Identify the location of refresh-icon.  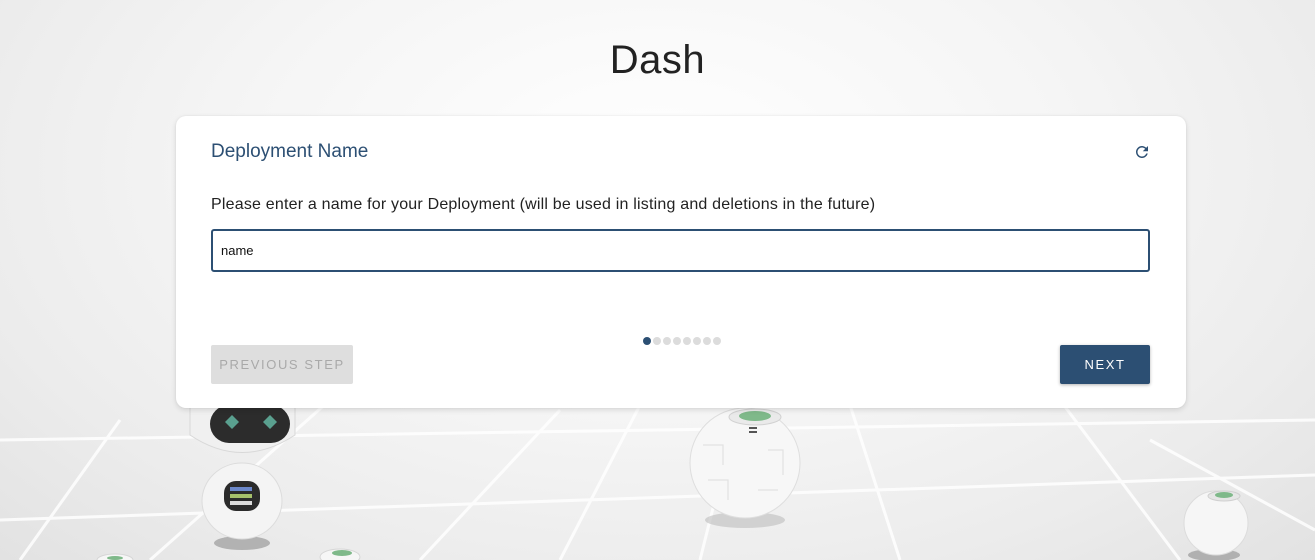
(1141, 151).